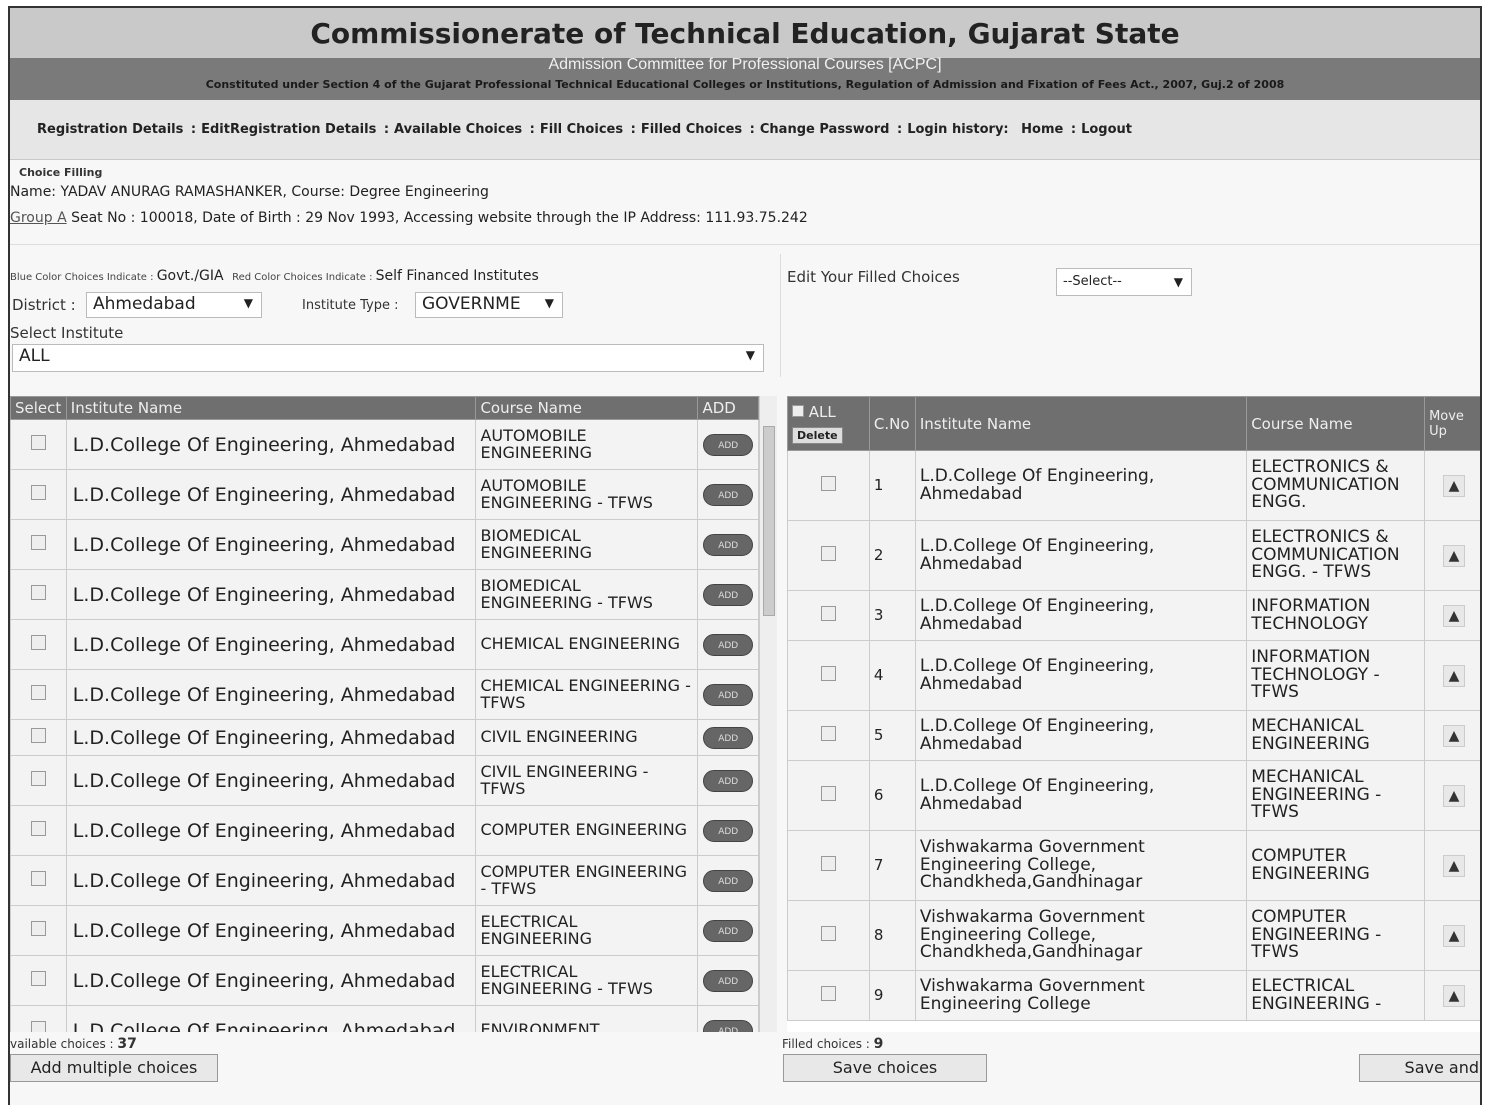 Image resolution: width=1489 pixels, height=1105 pixels. Describe the element at coordinates (1124, 282) in the screenshot. I see `edit-choices-select: --Select-- ▼` at that location.